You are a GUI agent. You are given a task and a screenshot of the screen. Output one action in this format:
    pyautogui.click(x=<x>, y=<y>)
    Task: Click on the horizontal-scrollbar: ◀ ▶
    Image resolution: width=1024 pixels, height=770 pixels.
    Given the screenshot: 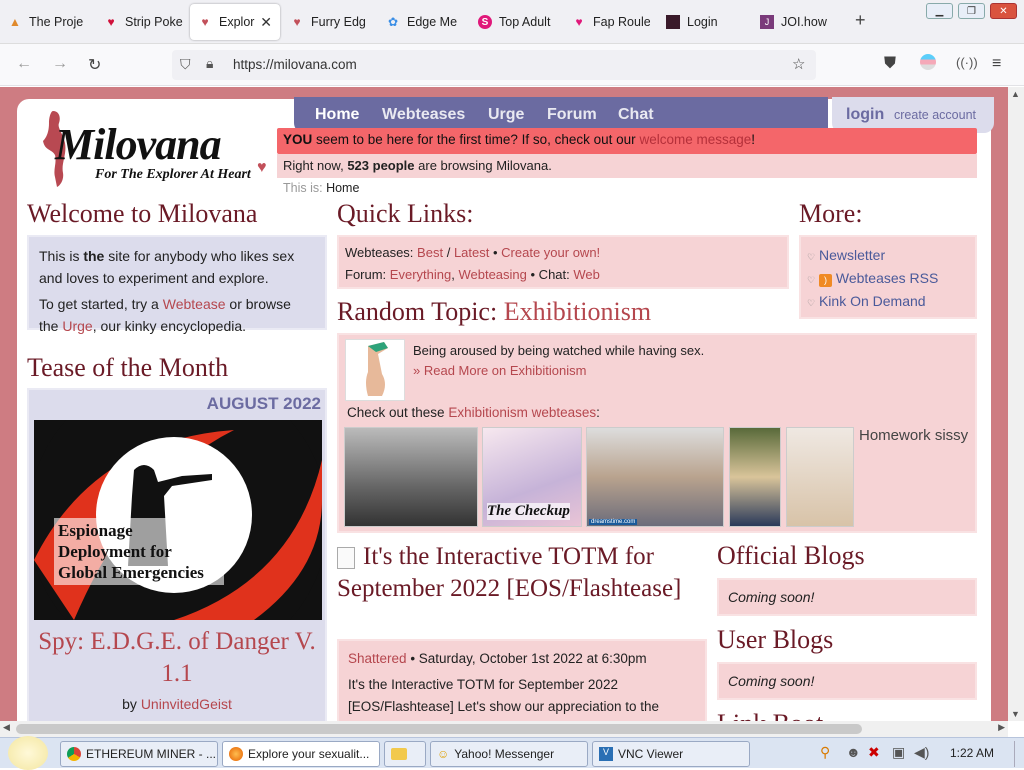 What is the action you would take?
    pyautogui.click(x=504, y=729)
    